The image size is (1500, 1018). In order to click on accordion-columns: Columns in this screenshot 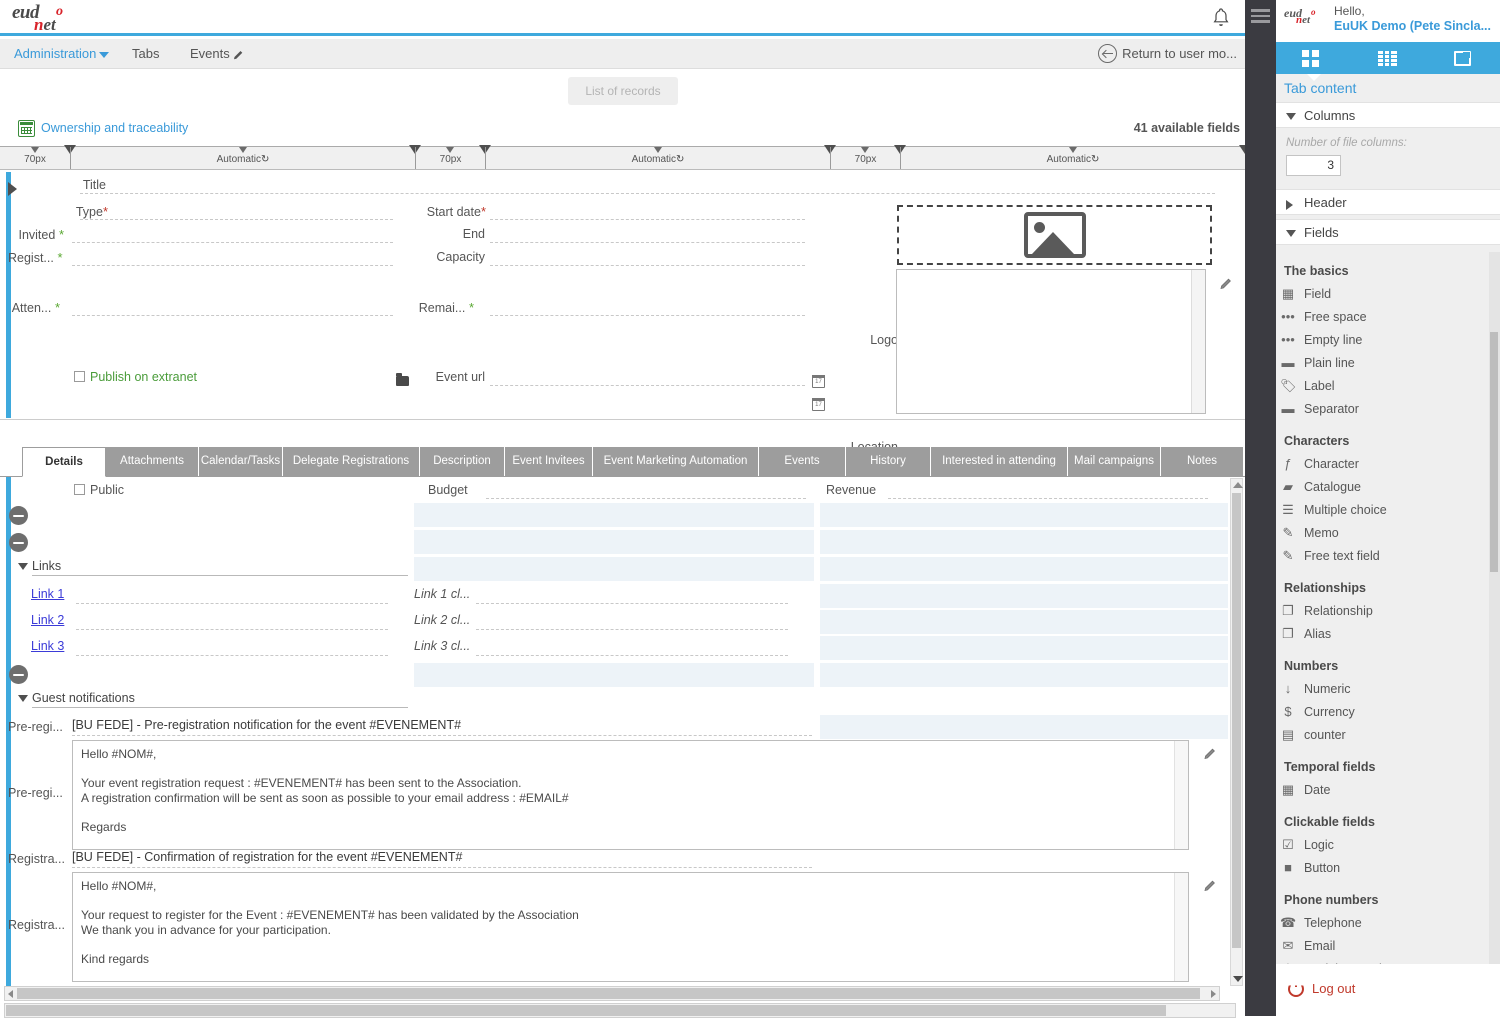, I will do `click(1388, 115)`.